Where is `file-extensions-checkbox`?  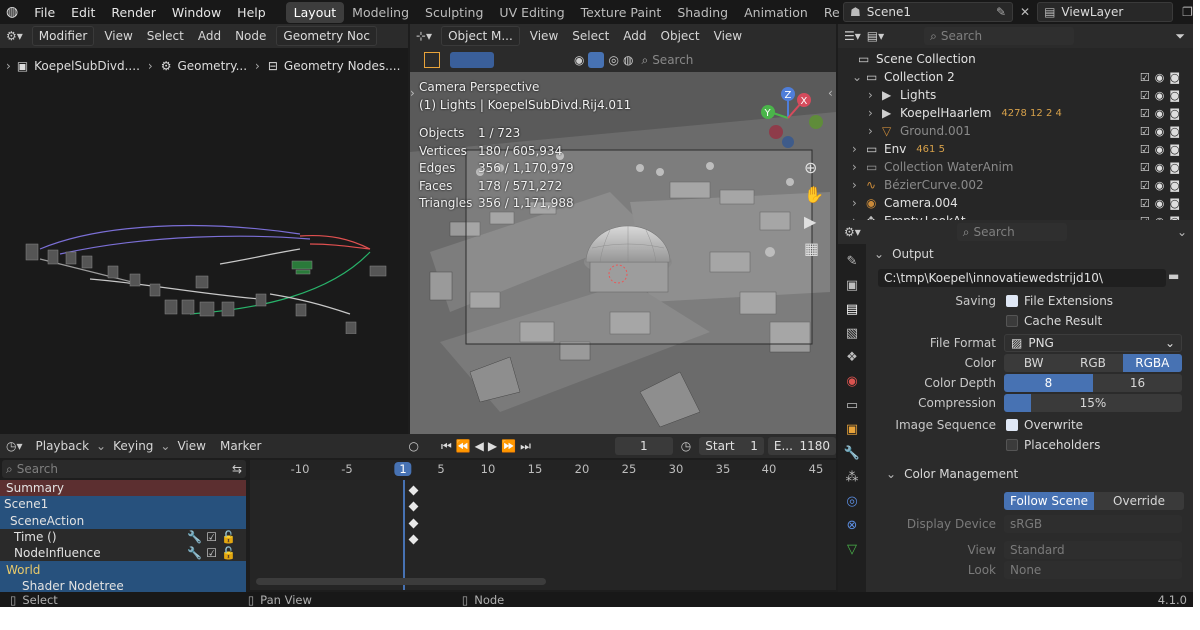 file-extensions-checkbox is located at coordinates (1012, 301).